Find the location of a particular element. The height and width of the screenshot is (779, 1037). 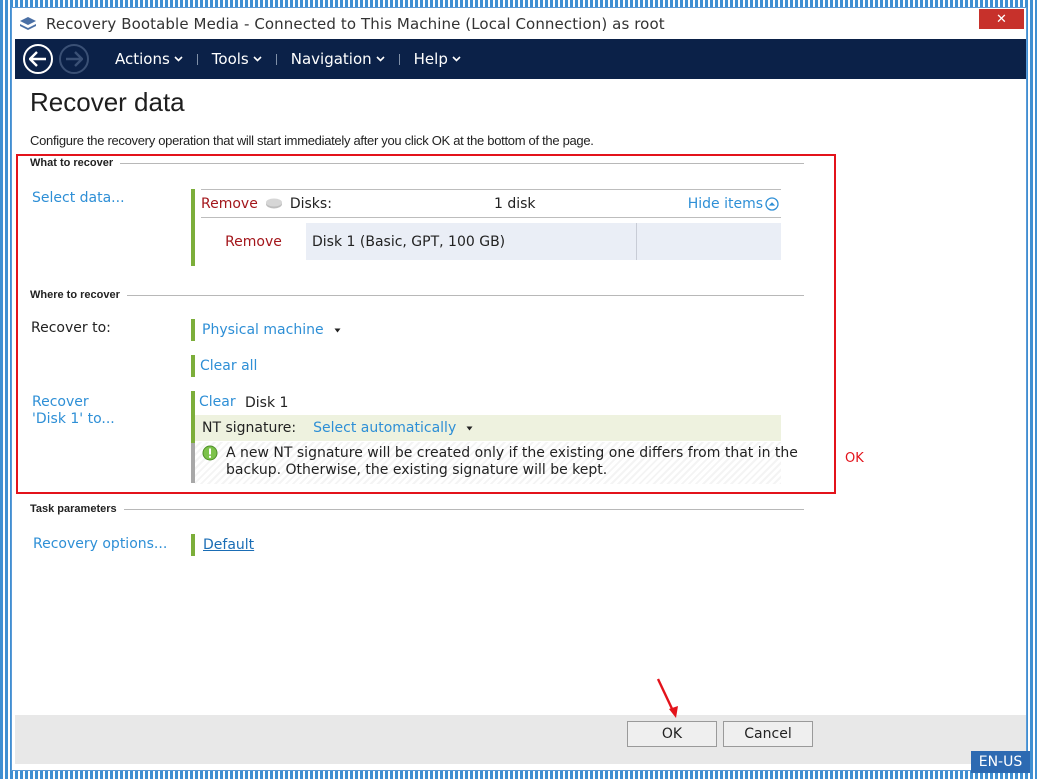

nt-signature-value: Select automatically is located at coordinates (385, 428).